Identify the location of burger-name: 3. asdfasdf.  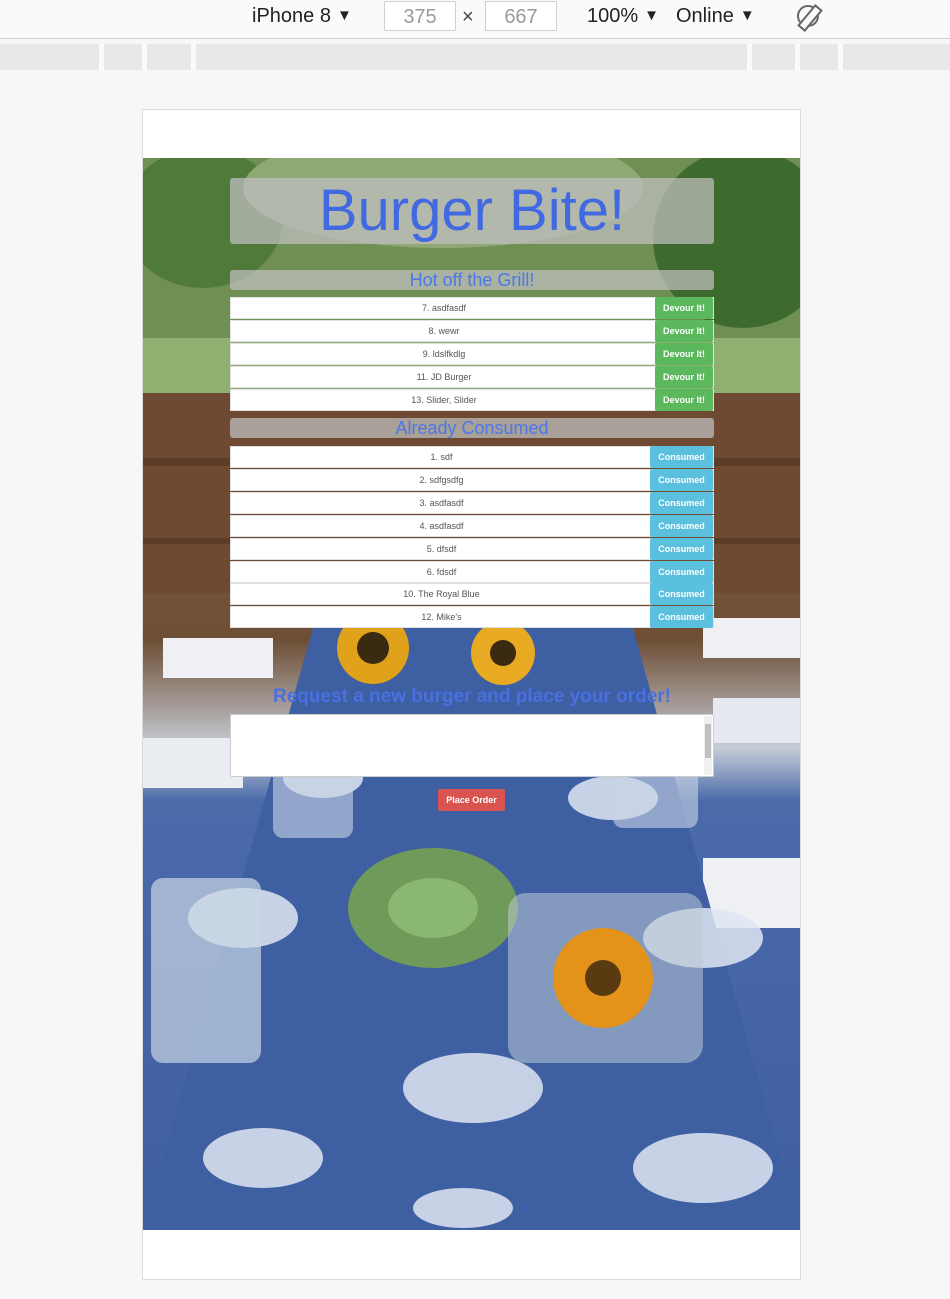
(441, 502).